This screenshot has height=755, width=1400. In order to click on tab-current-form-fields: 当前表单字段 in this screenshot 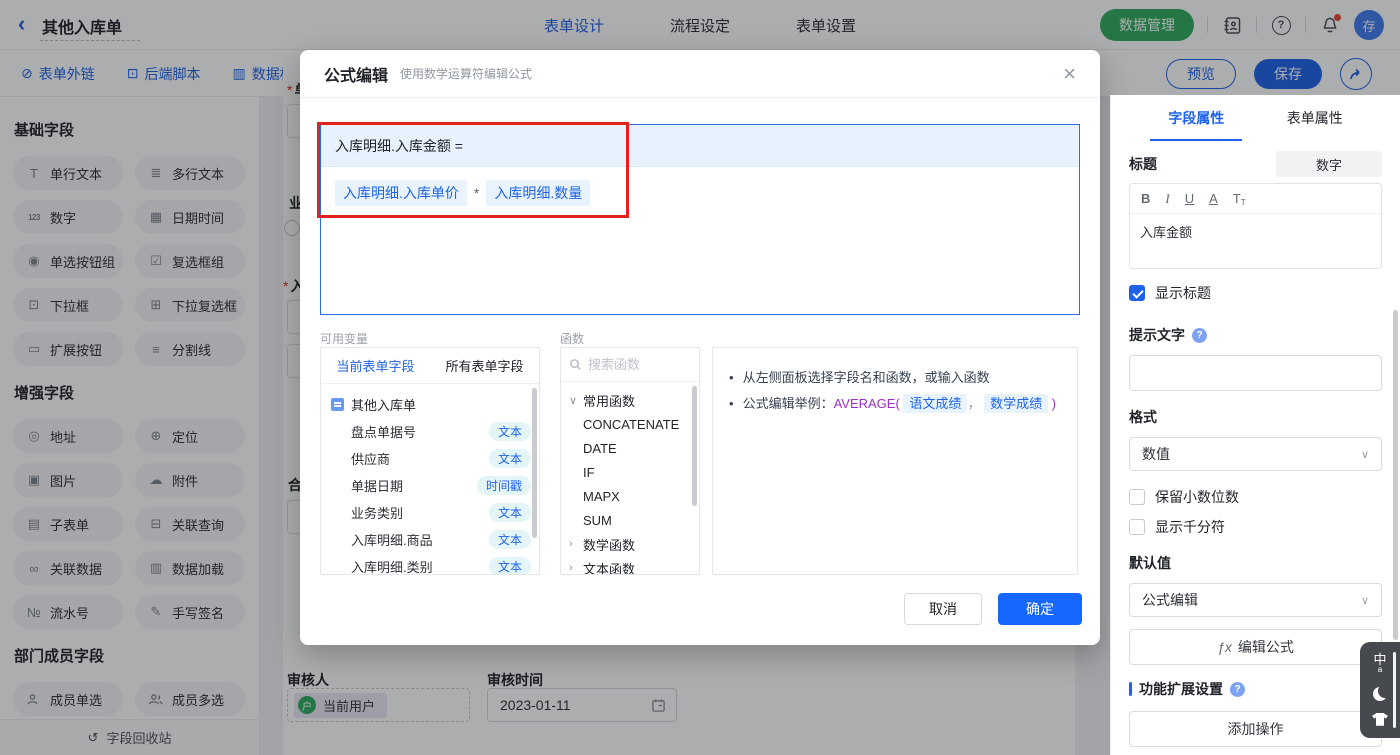, I will do `click(375, 365)`.